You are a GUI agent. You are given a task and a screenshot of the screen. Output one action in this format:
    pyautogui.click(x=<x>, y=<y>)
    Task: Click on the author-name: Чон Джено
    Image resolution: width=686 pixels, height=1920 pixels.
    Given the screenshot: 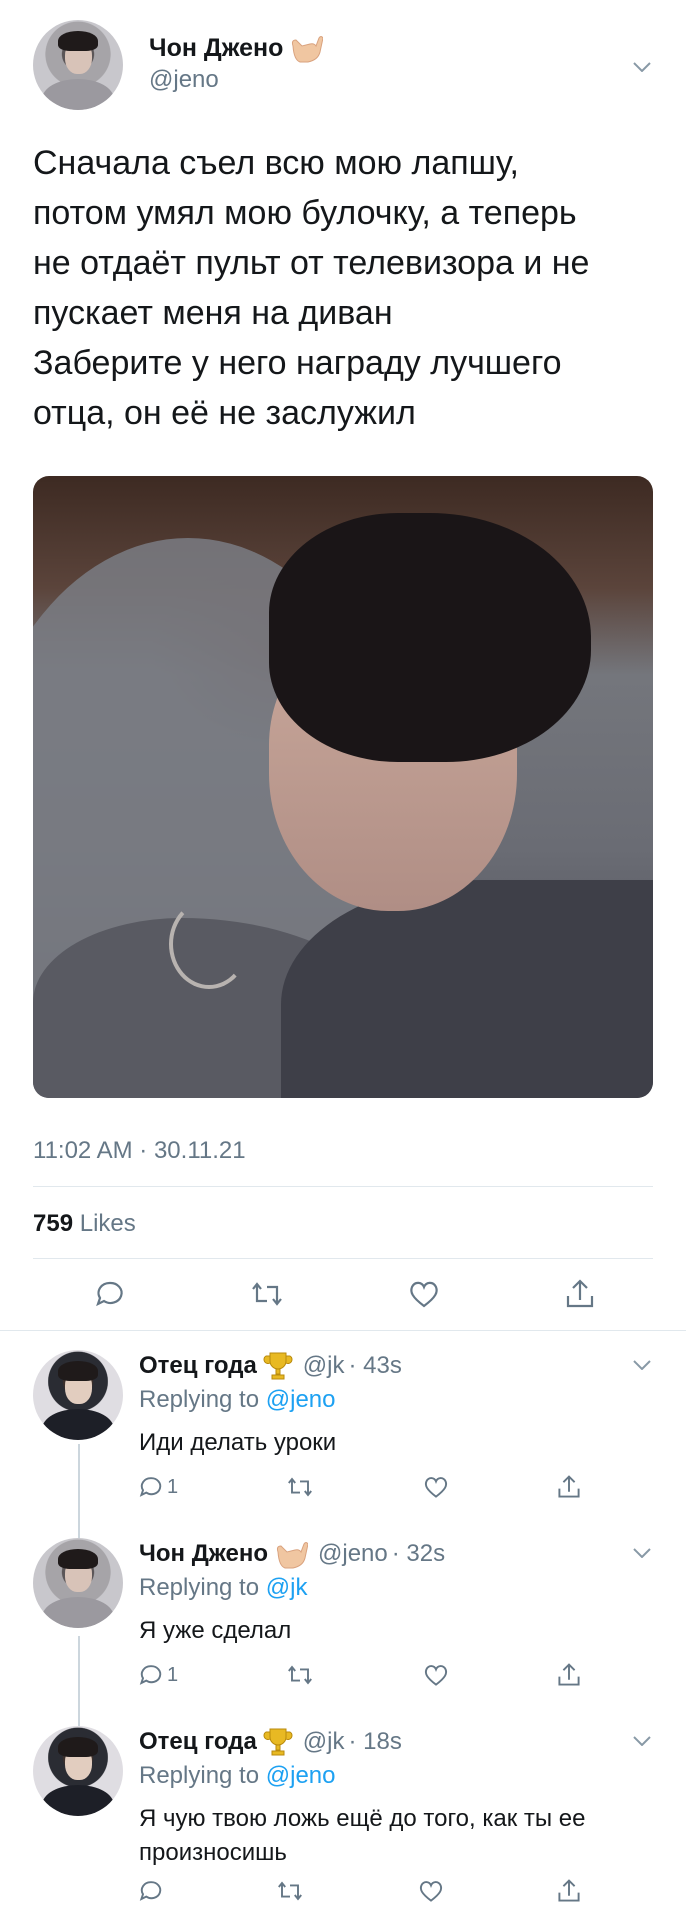 What is the action you would take?
    pyautogui.click(x=216, y=48)
    